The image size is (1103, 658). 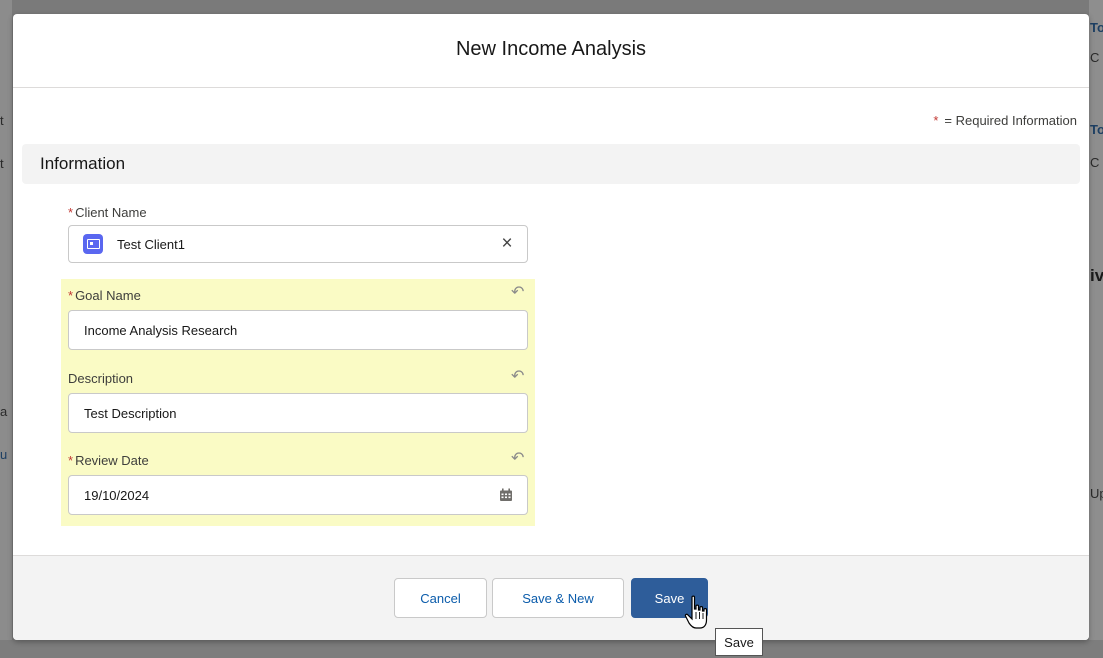 I want to click on goal-name-label-text: Goal Name, so click(x=108, y=295).